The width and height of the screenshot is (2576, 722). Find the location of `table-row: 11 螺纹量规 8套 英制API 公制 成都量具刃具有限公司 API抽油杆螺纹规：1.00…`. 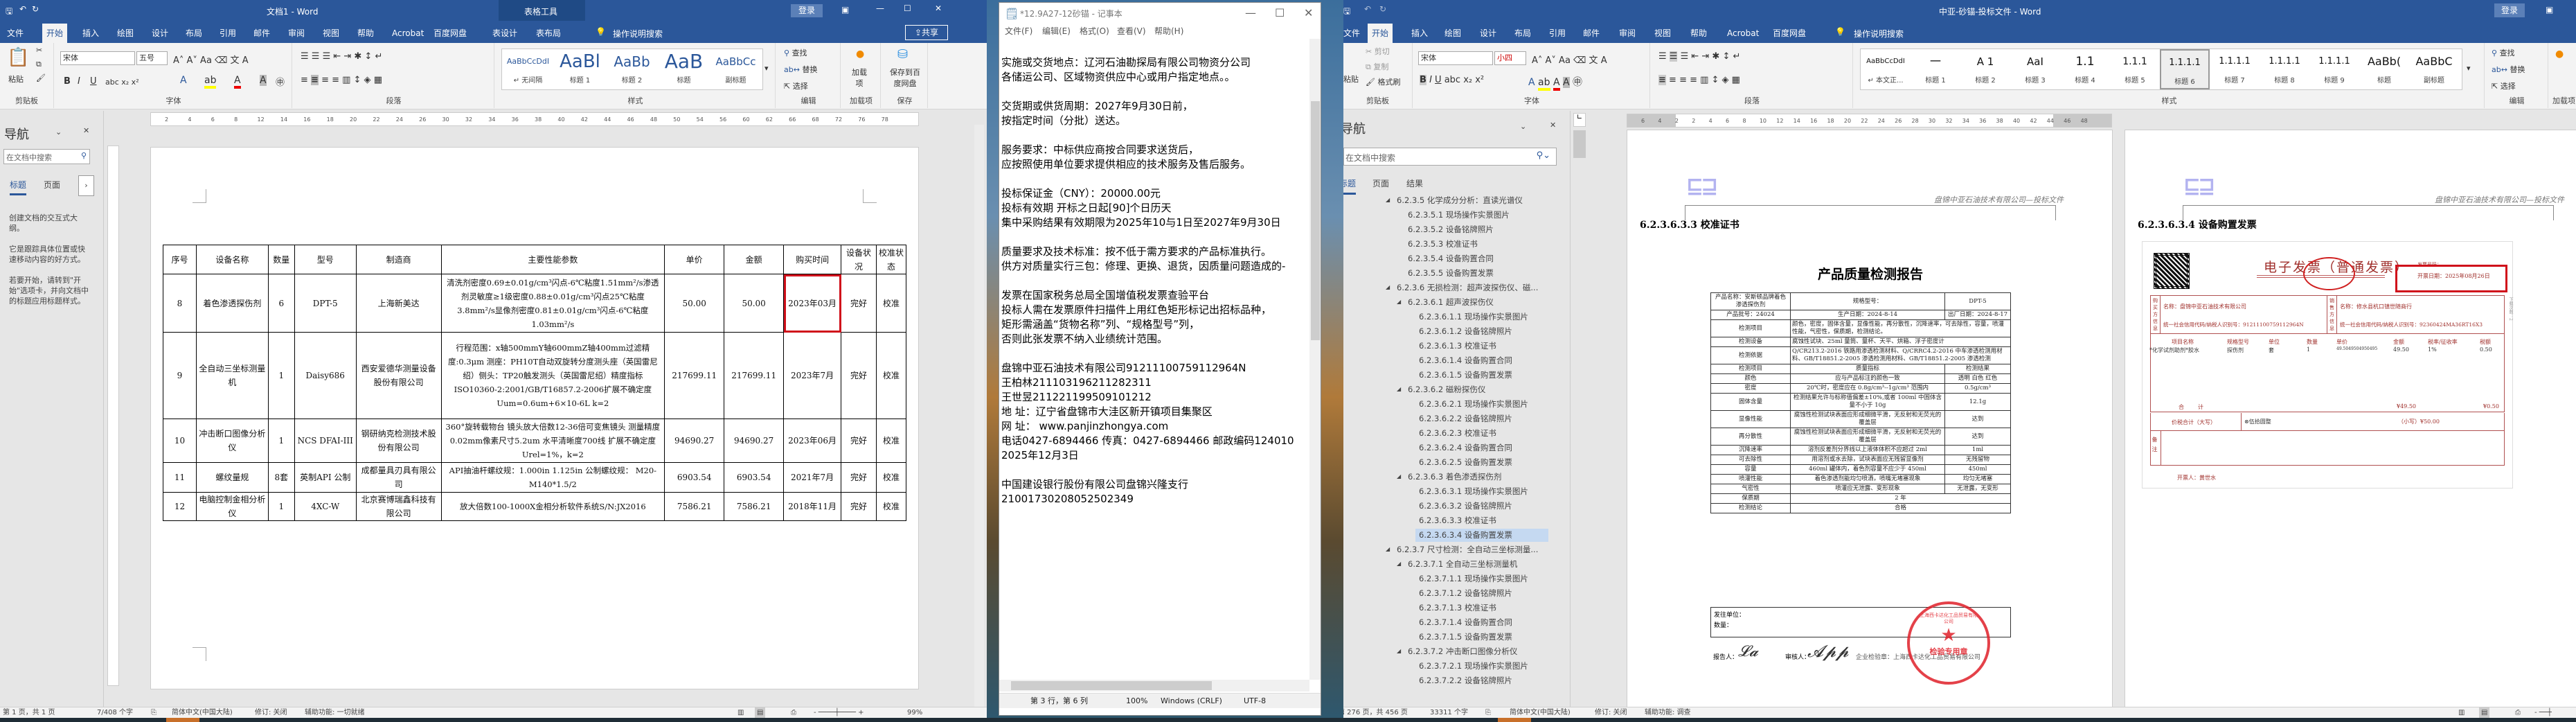

table-row: 11 螺纹量规 8套 英制API 公制 成都量具刃具有限公司 API抽油杆螺纹规：1.00… is located at coordinates (535, 478).